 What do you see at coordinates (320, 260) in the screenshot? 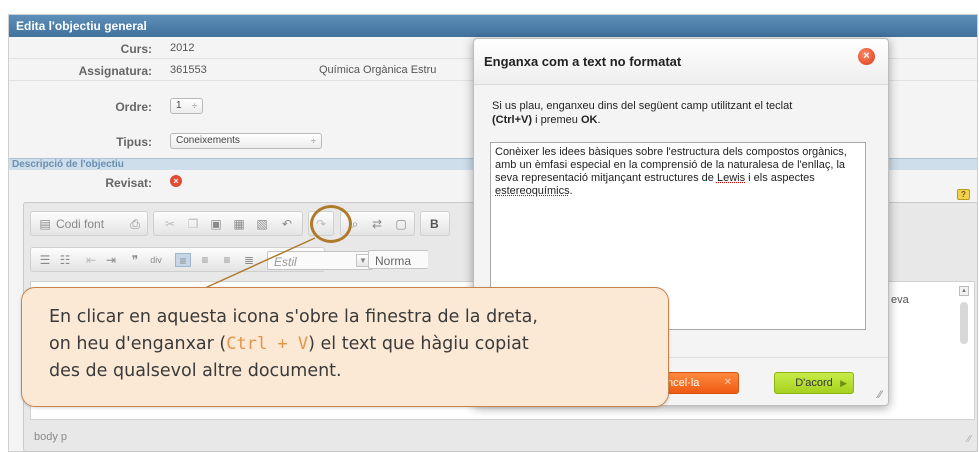
I see `style-combo: Estil ▼` at bounding box center [320, 260].